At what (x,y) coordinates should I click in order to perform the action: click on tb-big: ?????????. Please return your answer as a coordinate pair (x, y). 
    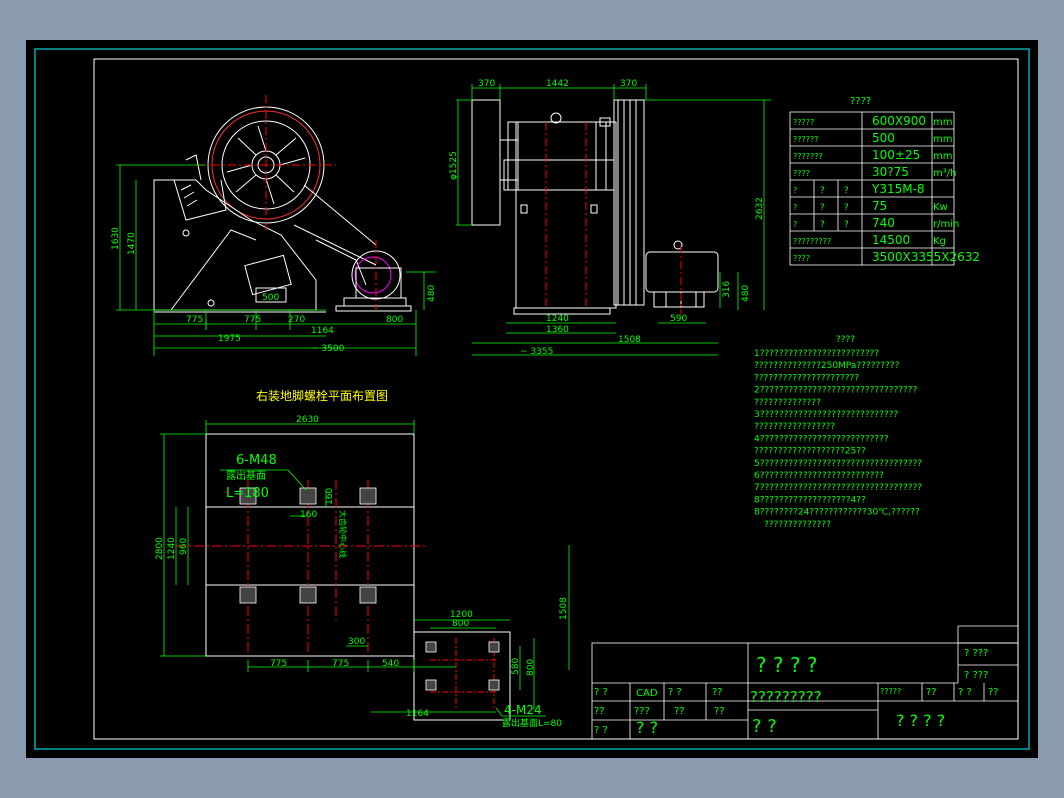
    Looking at the image, I should click on (786, 697).